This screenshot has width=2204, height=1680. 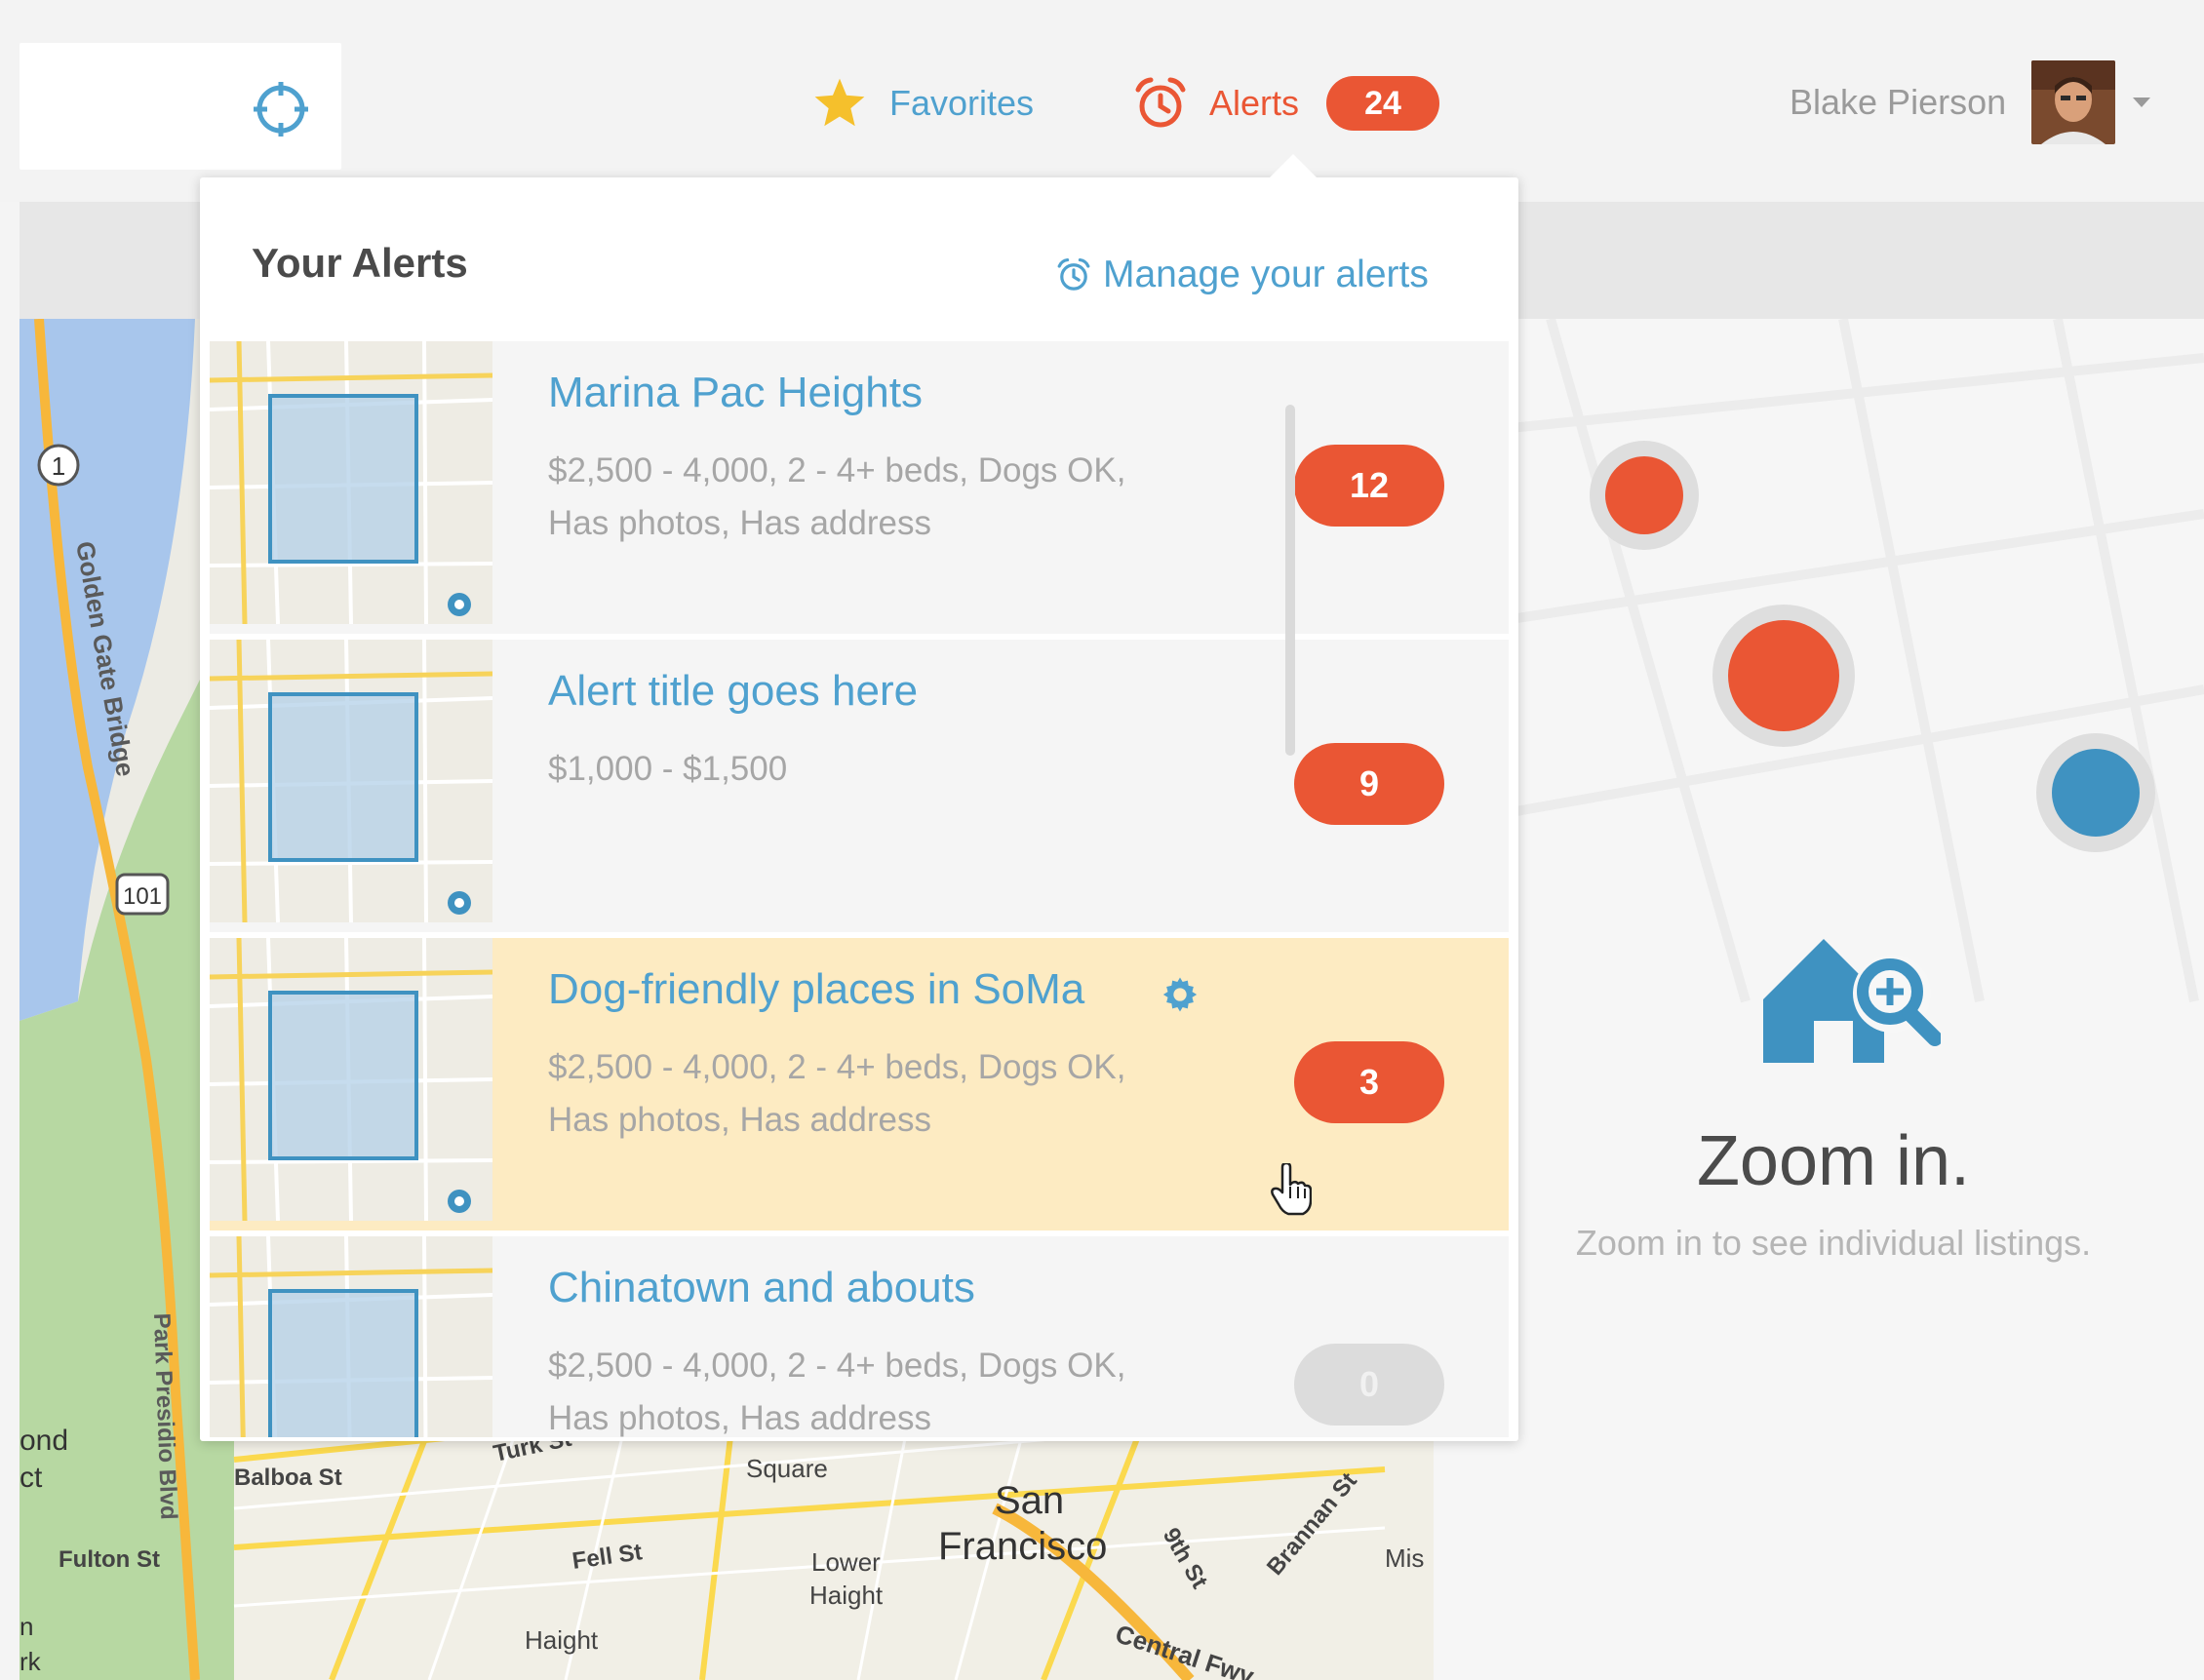 What do you see at coordinates (562, 1640) in the screenshot?
I see `map-label-haight: Haight` at bounding box center [562, 1640].